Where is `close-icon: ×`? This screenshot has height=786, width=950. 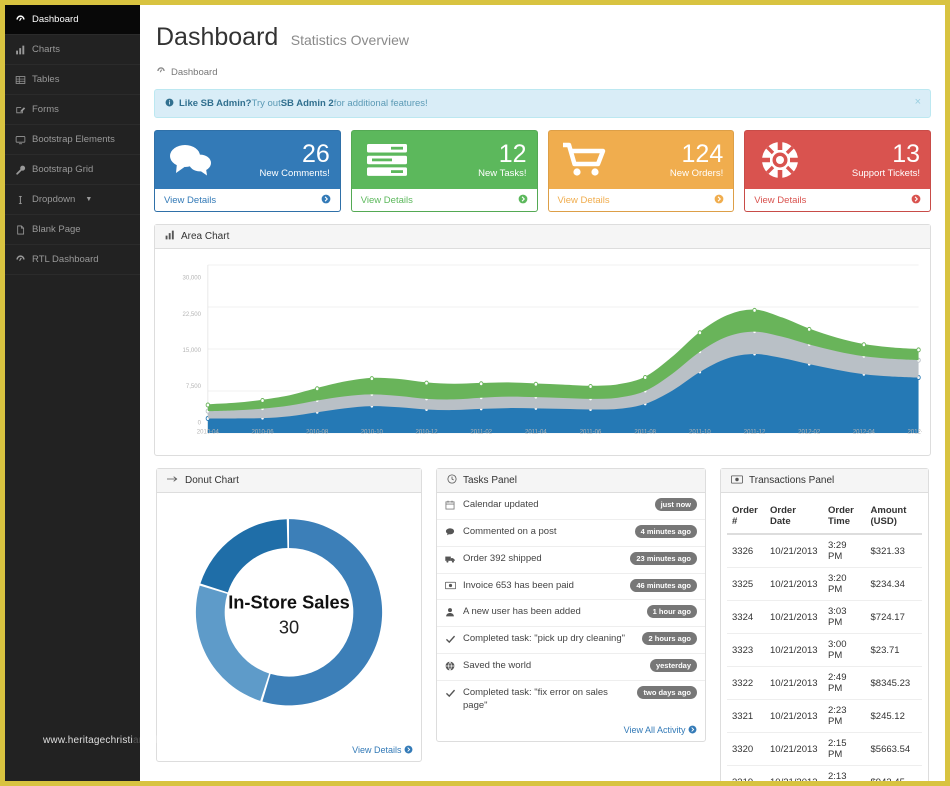 close-icon: × is located at coordinates (918, 102).